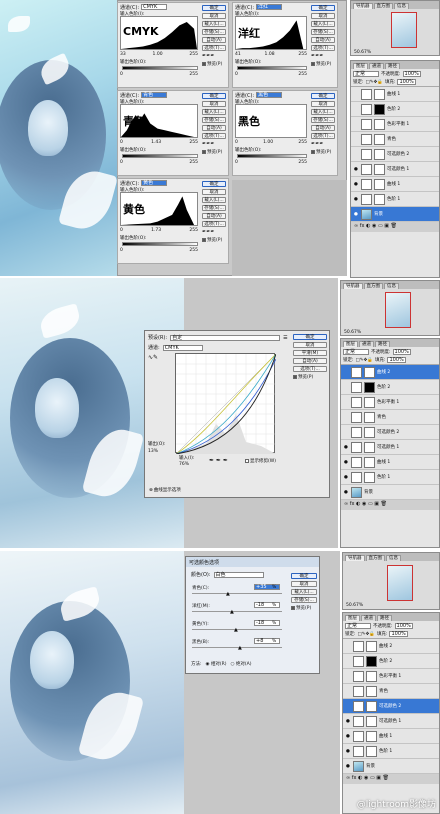 This screenshot has height=814, width=440. I want to click on layer-footer-icons: ∞ fx ◐ ◉ ▭ ▣ 🗑, so click(395, 227).